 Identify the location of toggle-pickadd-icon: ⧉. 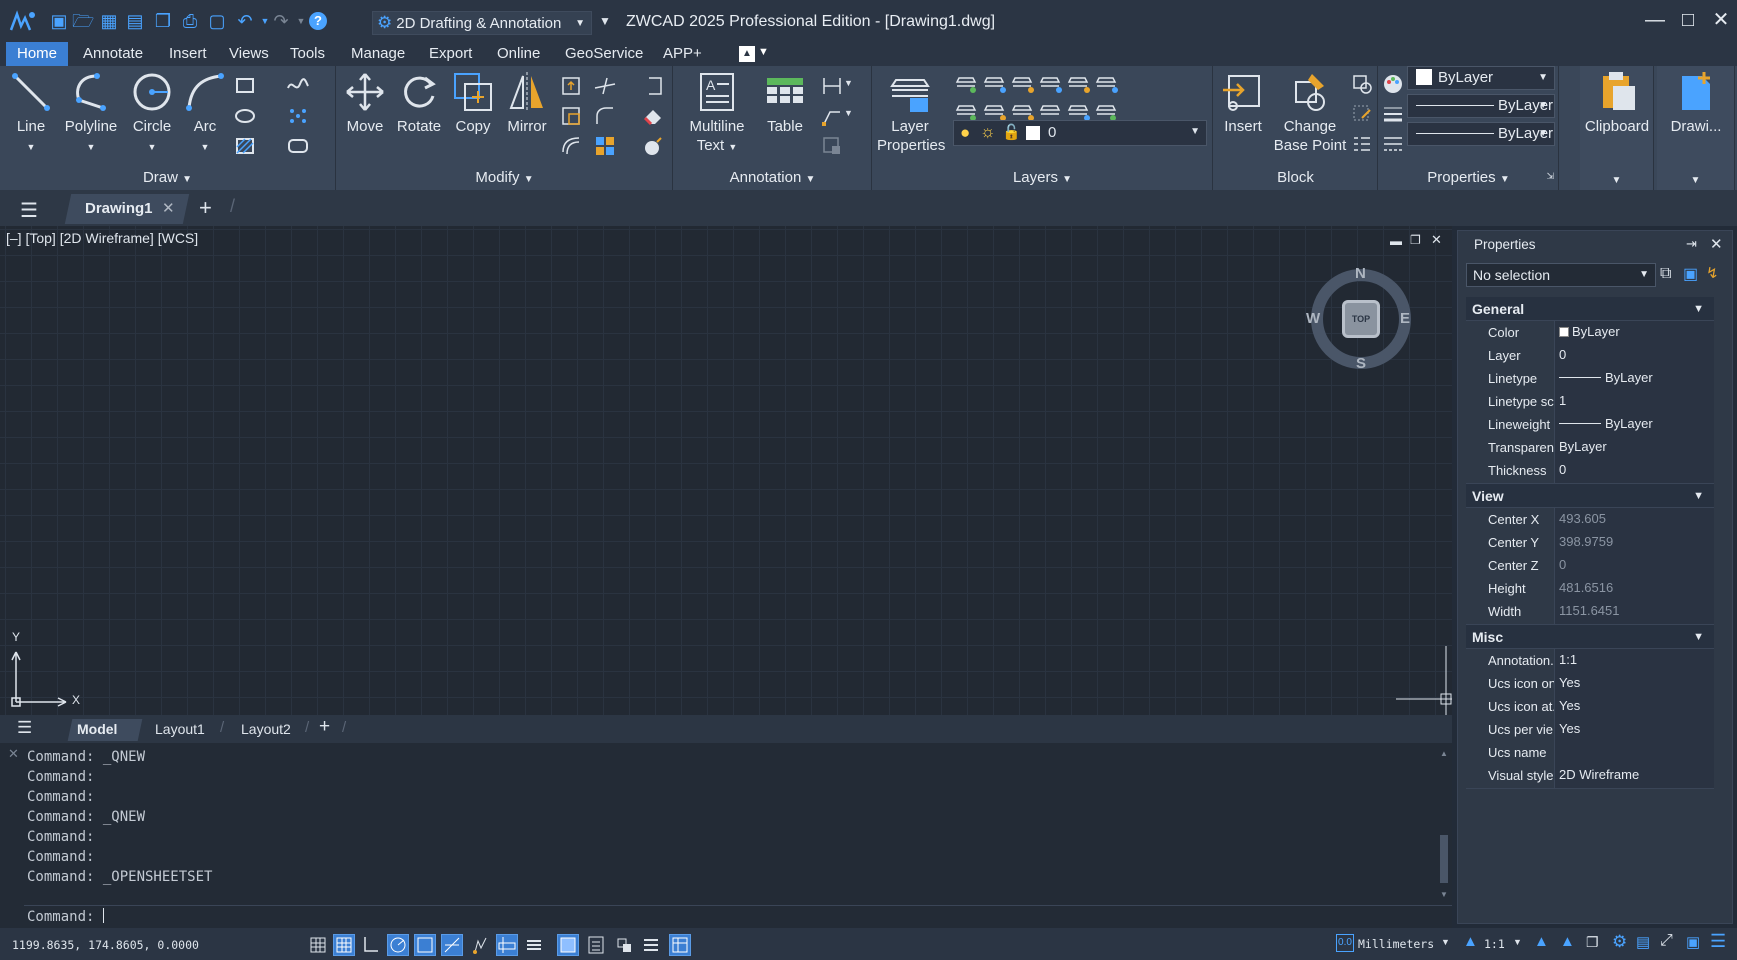
(1665, 274).